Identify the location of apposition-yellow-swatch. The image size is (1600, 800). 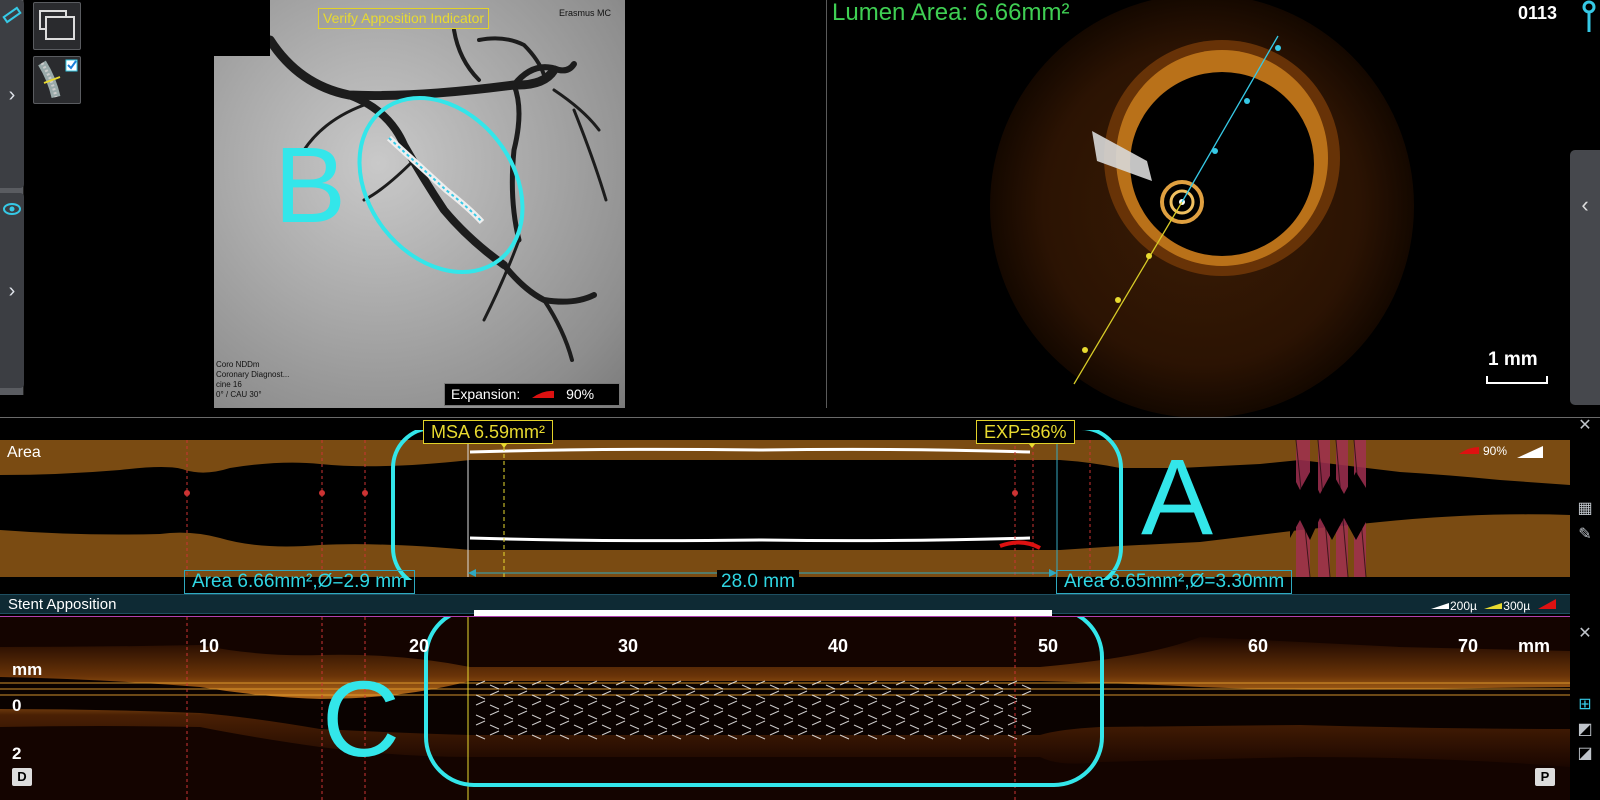
(1493, 606).